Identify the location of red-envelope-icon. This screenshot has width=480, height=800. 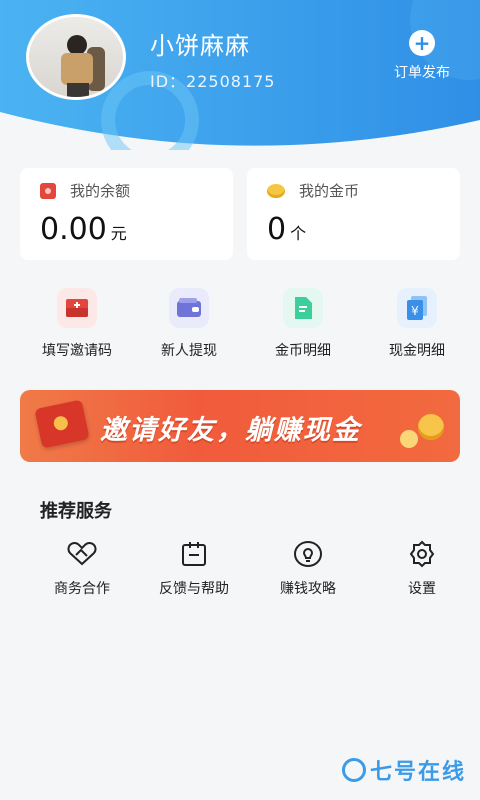
(62, 424).